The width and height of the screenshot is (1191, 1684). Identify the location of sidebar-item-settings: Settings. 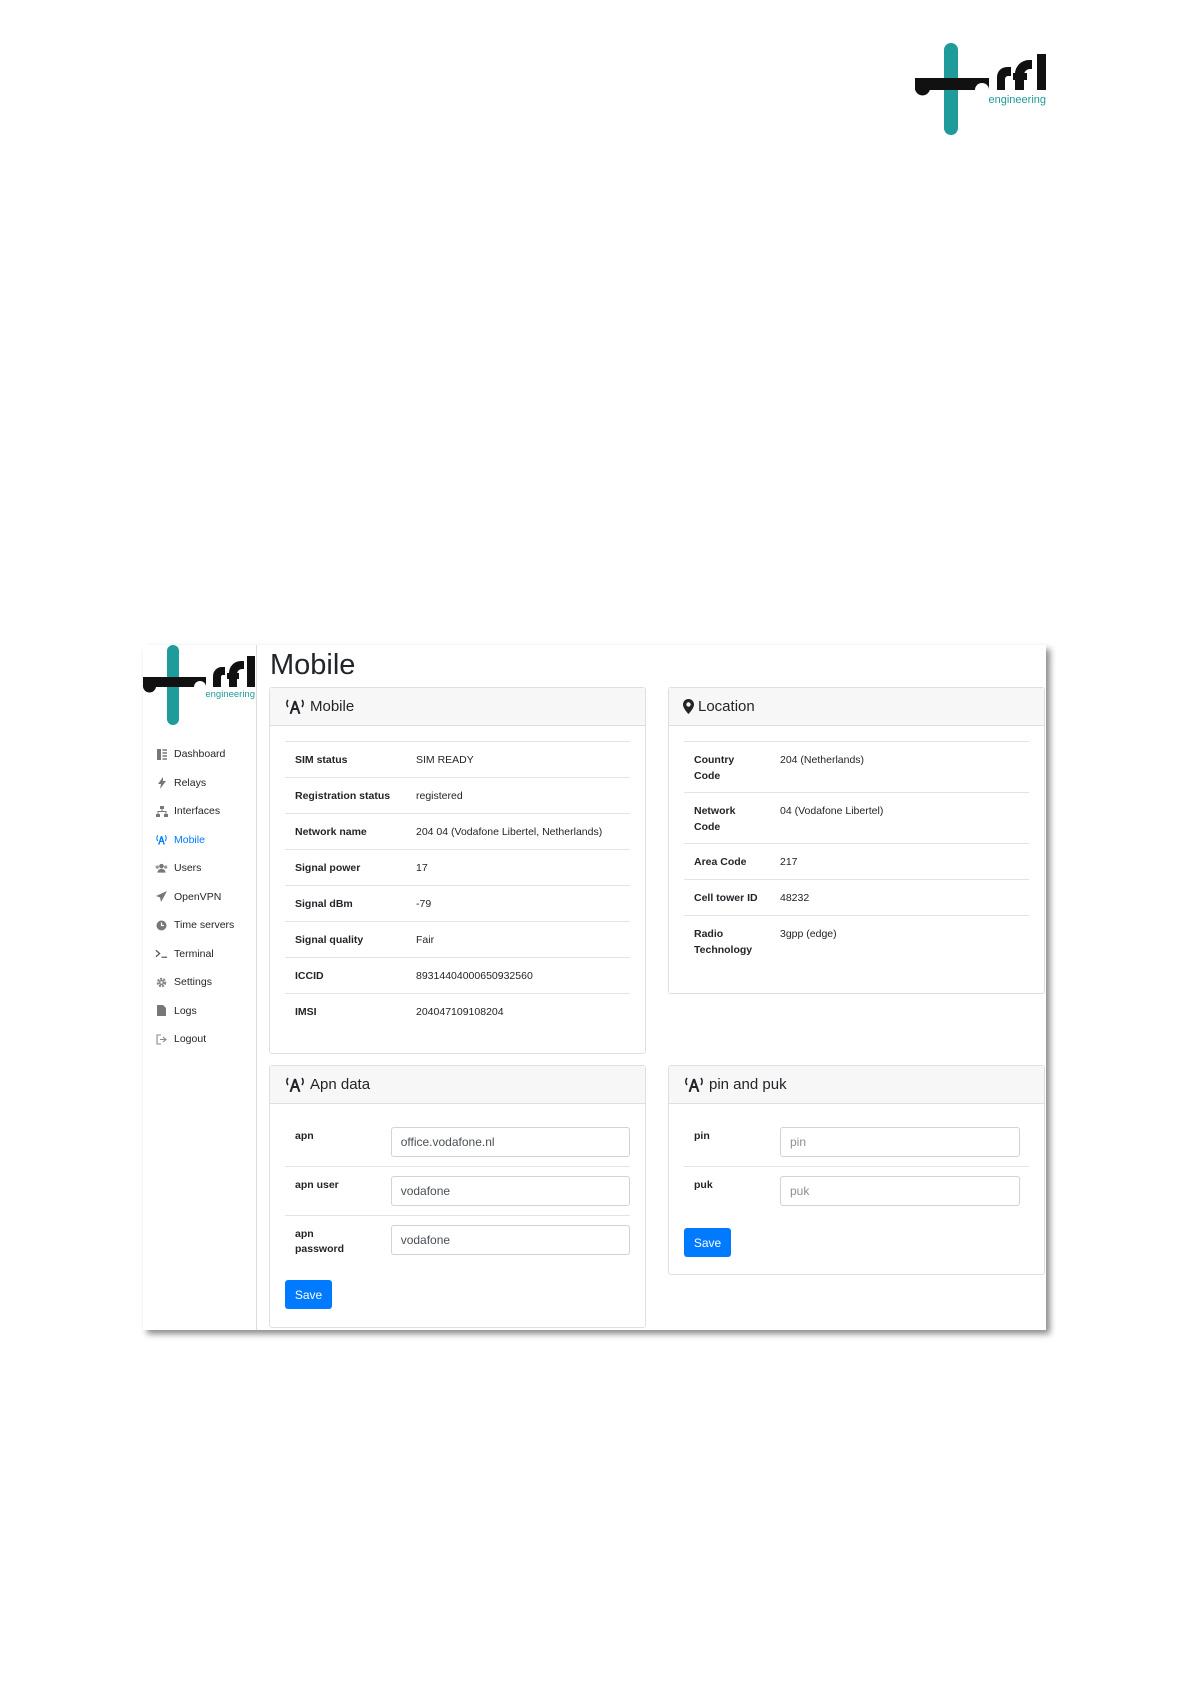
(199, 982).